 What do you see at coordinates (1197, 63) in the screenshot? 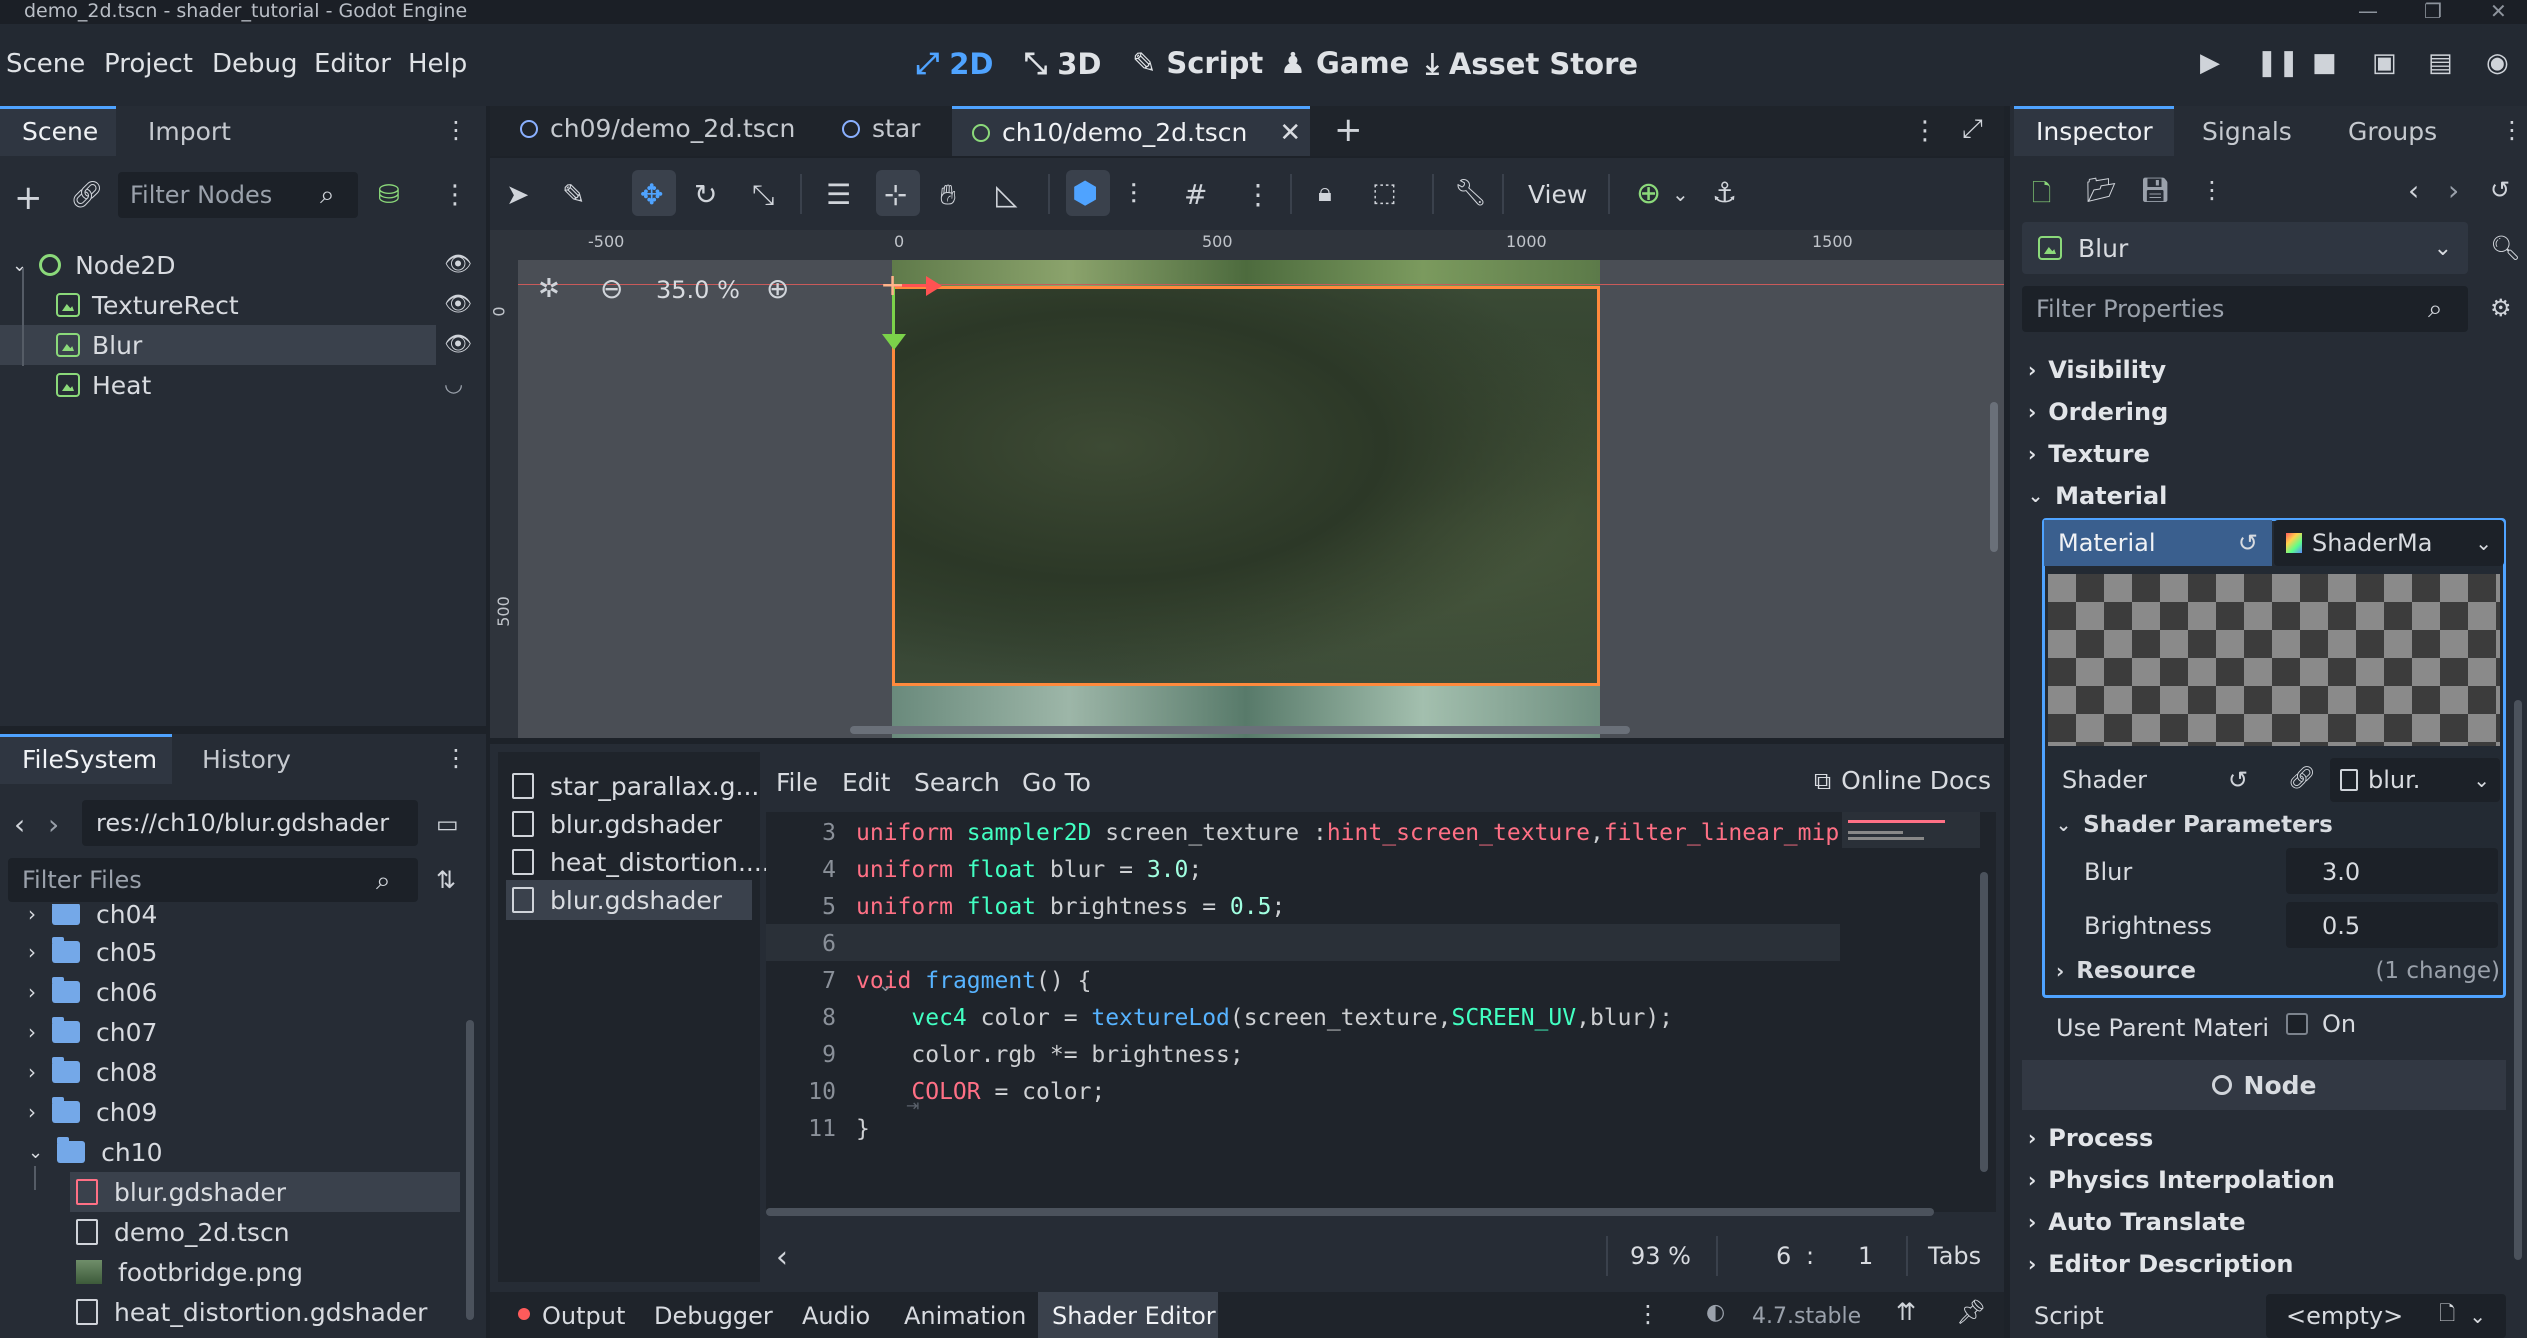
I see `workspace-script-button: ✎ Script` at bounding box center [1197, 63].